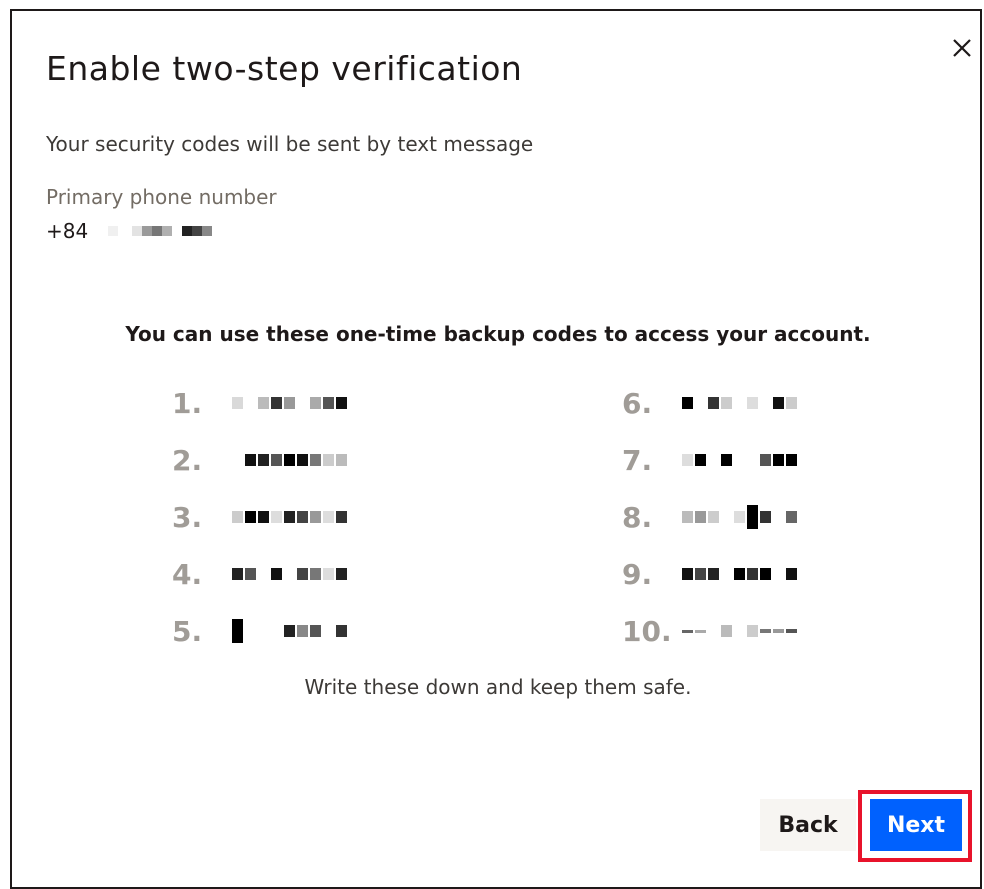 The image size is (984, 889). What do you see at coordinates (637, 403) in the screenshot?
I see `code-number: 6.` at bounding box center [637, 403].